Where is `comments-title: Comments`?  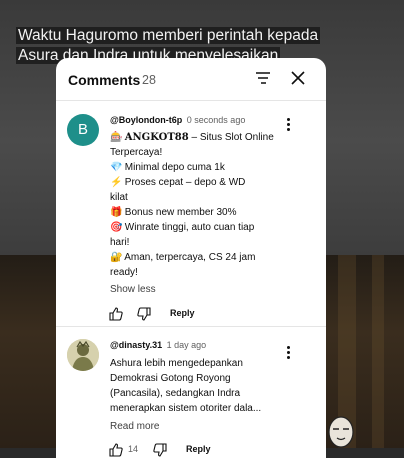 comments-title: Comments is located at coordinates (104, 80).